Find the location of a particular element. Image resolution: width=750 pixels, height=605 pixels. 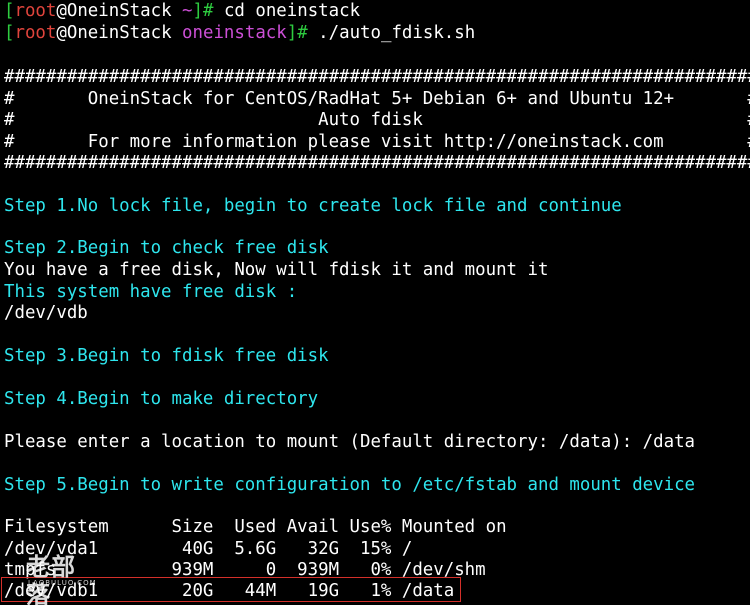

step-4-text: Step 4.Begin to make directory is located at coordinates (161, 399).